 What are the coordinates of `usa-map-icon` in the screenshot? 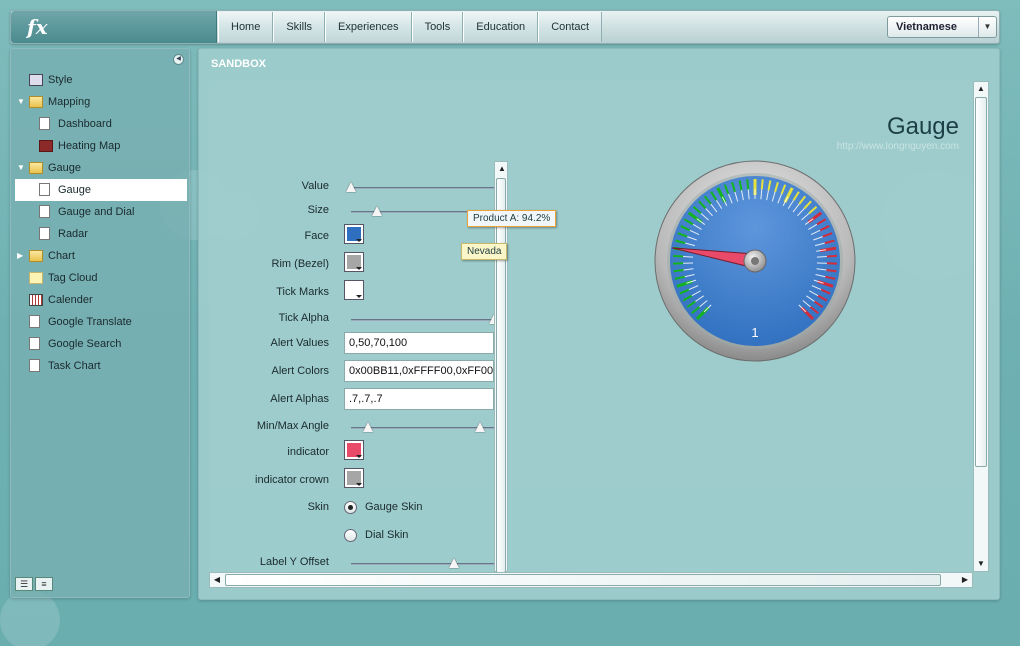 It's located at (46, 146).